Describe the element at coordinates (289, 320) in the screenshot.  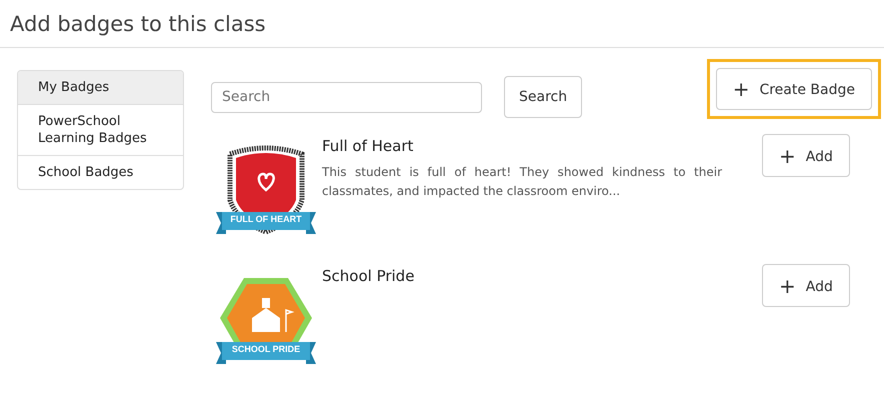
I see `flag-icon` at that location.